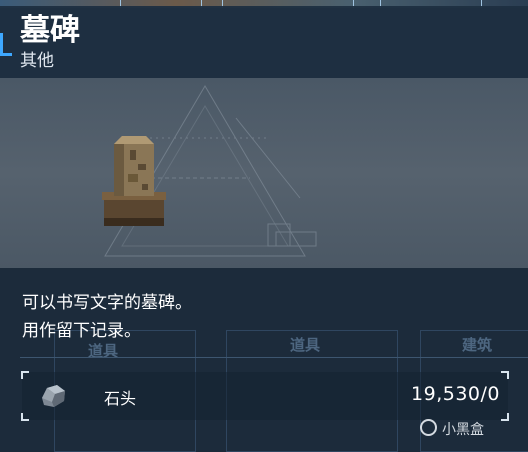 This screenshot has width=528, height=452. I want to click on material-name: 石头, so click(120, 398).